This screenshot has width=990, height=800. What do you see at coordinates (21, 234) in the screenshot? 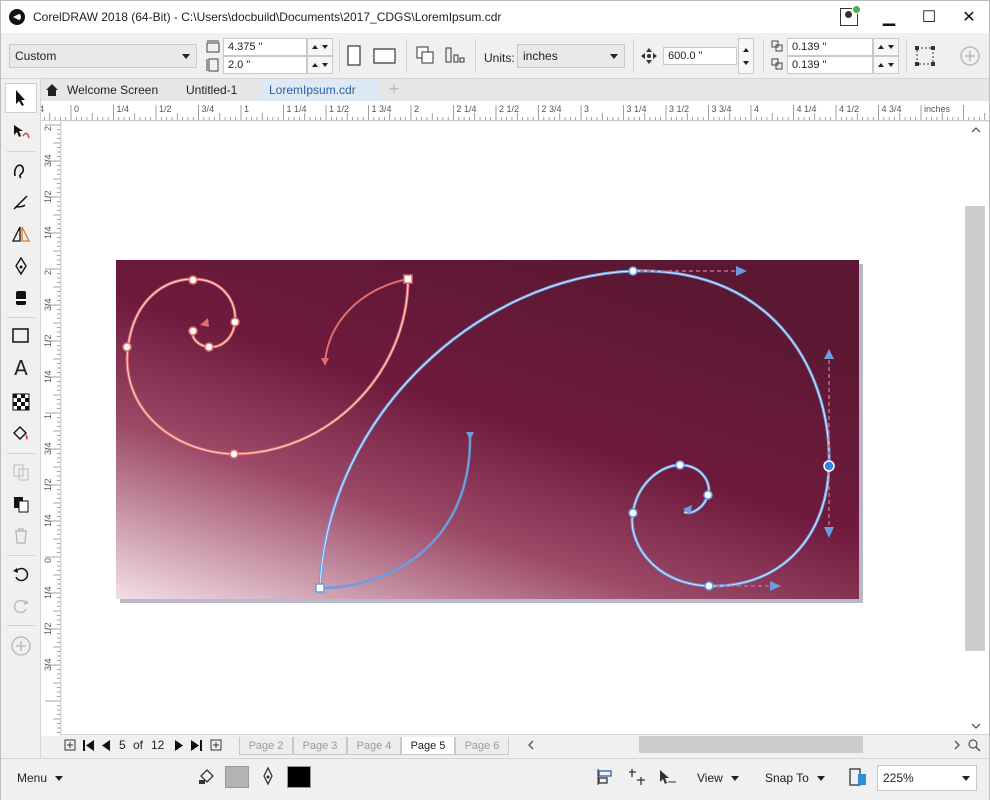
I see `symmetry-tool` at bounding box center [21, 234].